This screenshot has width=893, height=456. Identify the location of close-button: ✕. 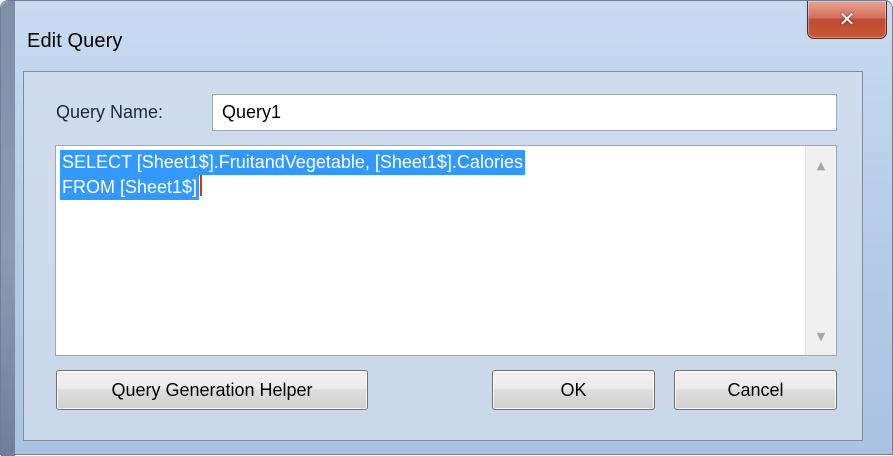
(847, 20).